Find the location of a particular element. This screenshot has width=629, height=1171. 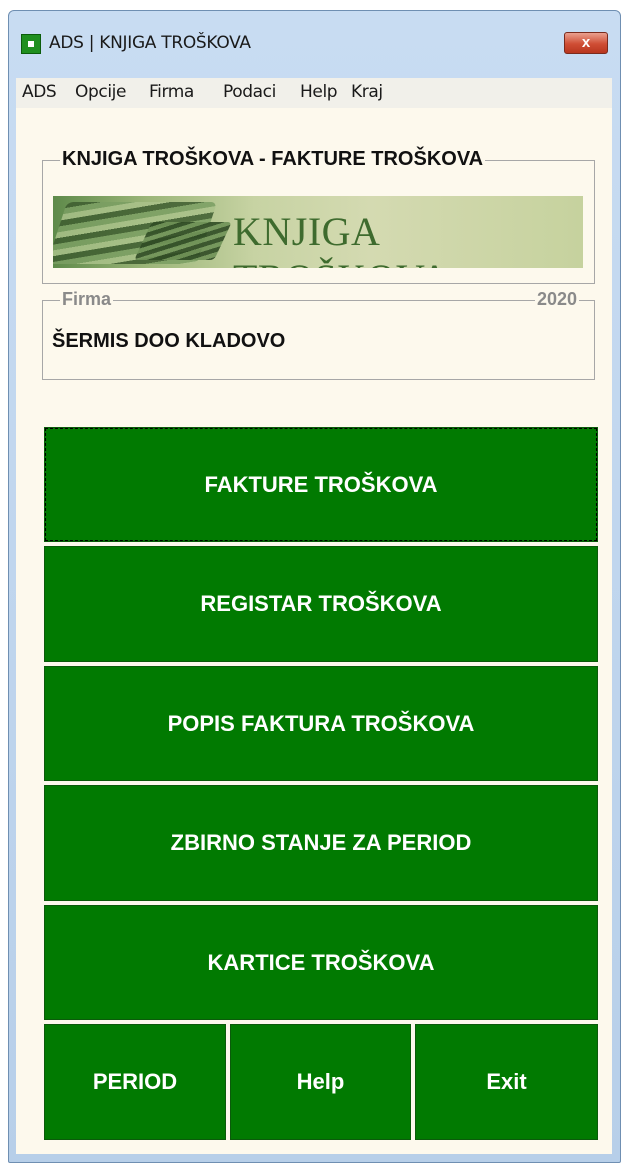

menu-kraj: Kraj is located at coordinates (367, 92).